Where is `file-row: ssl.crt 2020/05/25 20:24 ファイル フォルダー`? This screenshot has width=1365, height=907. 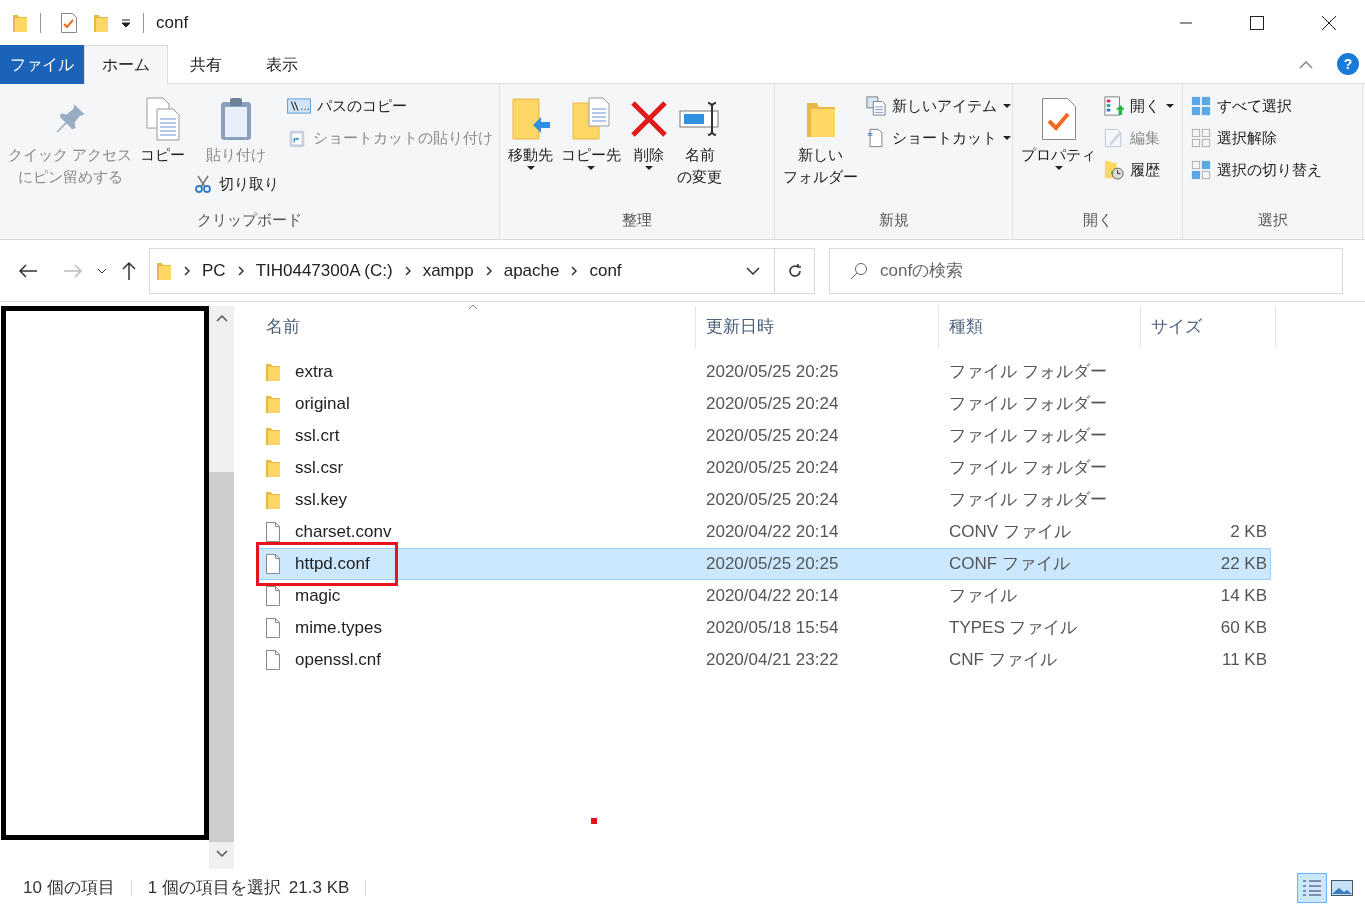 file-row: ssl.crt 2020/05/25 20:24 ファイル フォルダー is located at coordinates (763, 436).